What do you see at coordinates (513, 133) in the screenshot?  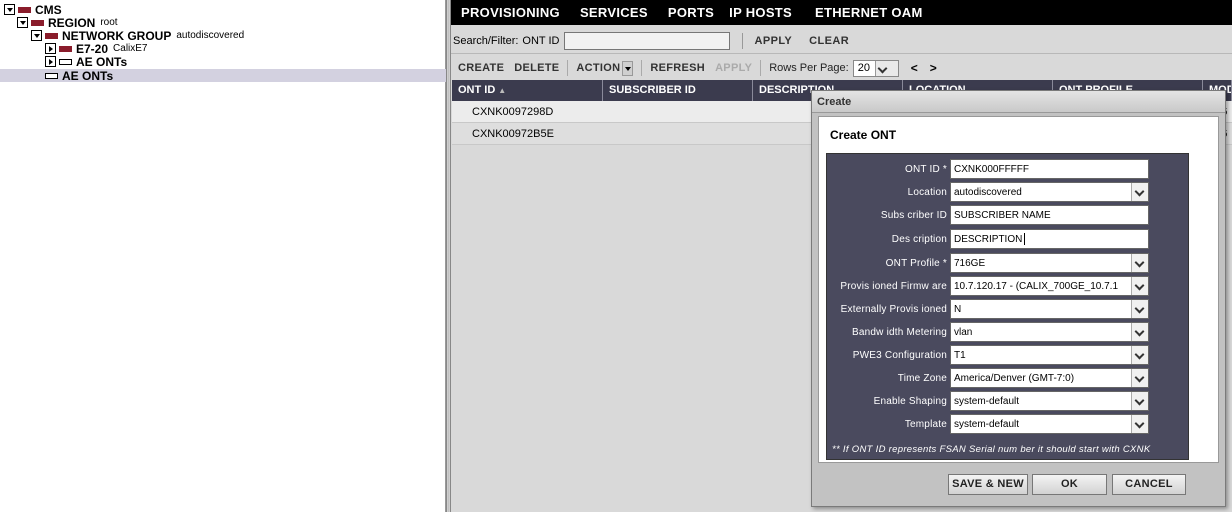 I see `ont-id-cell: CXNK00972B5E` at bounding box center [513, 133].